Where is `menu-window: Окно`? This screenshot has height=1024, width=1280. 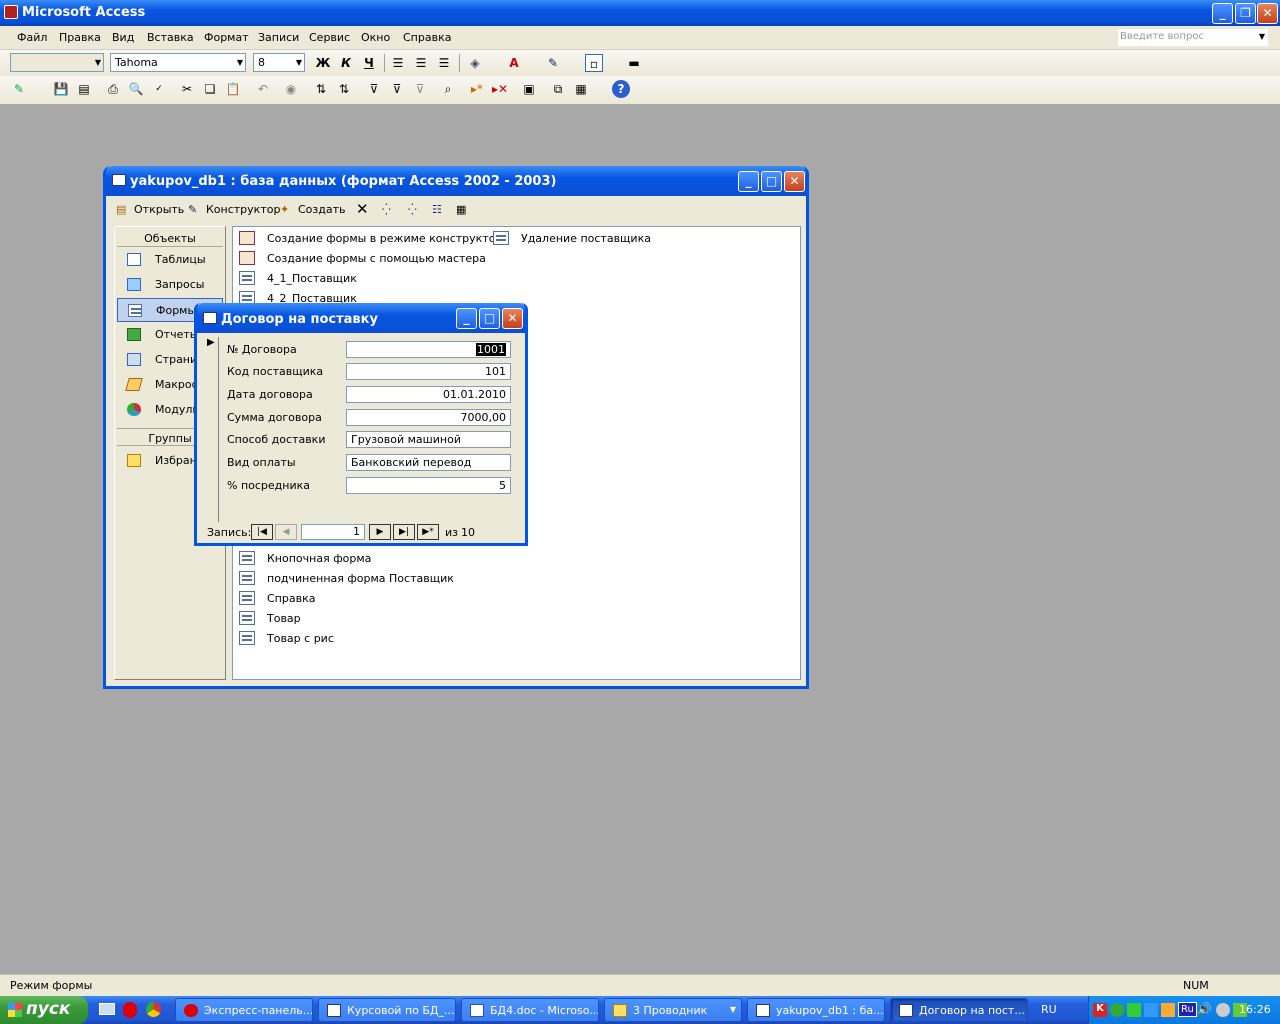 menu-window: Окно is located at coordinates (375, 37).